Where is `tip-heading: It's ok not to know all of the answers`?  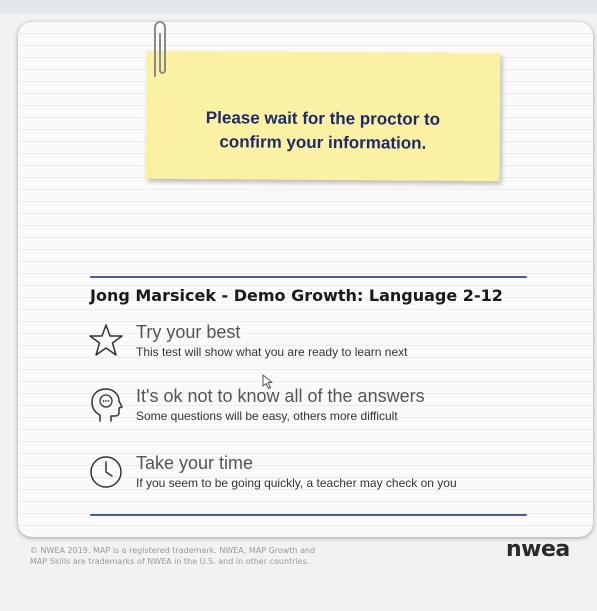 tip-heading: It's ok not to know all of the answers is located at coordinates (280, 396).